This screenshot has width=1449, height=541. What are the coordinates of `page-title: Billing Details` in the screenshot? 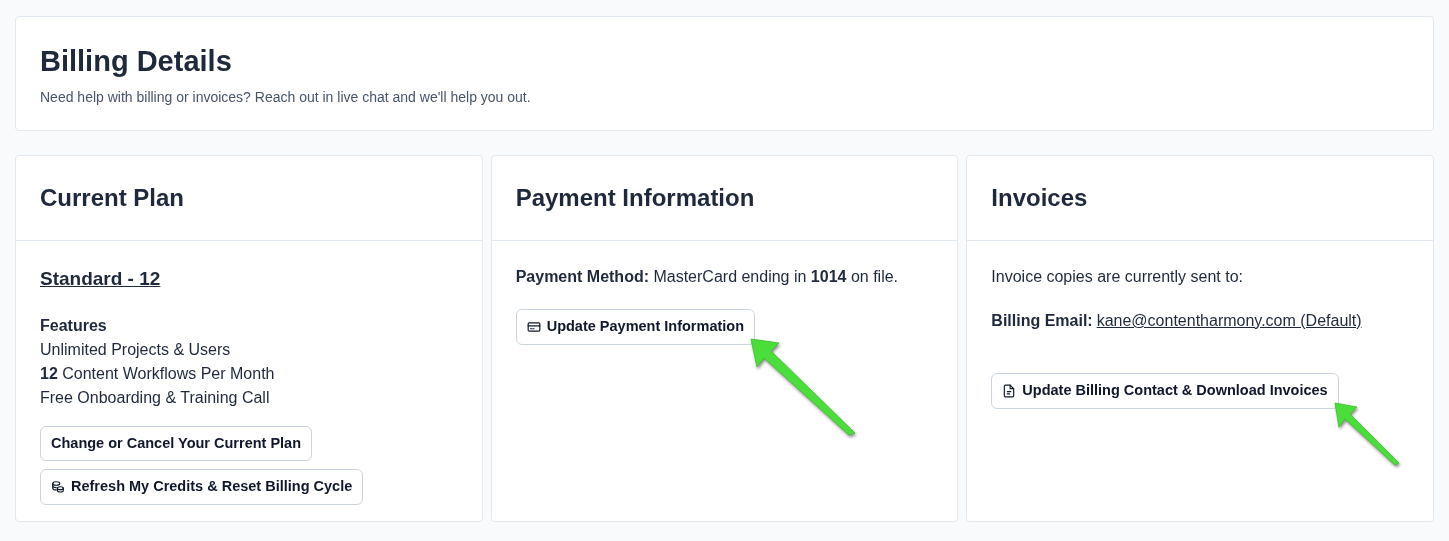 It's located at (136, 61).